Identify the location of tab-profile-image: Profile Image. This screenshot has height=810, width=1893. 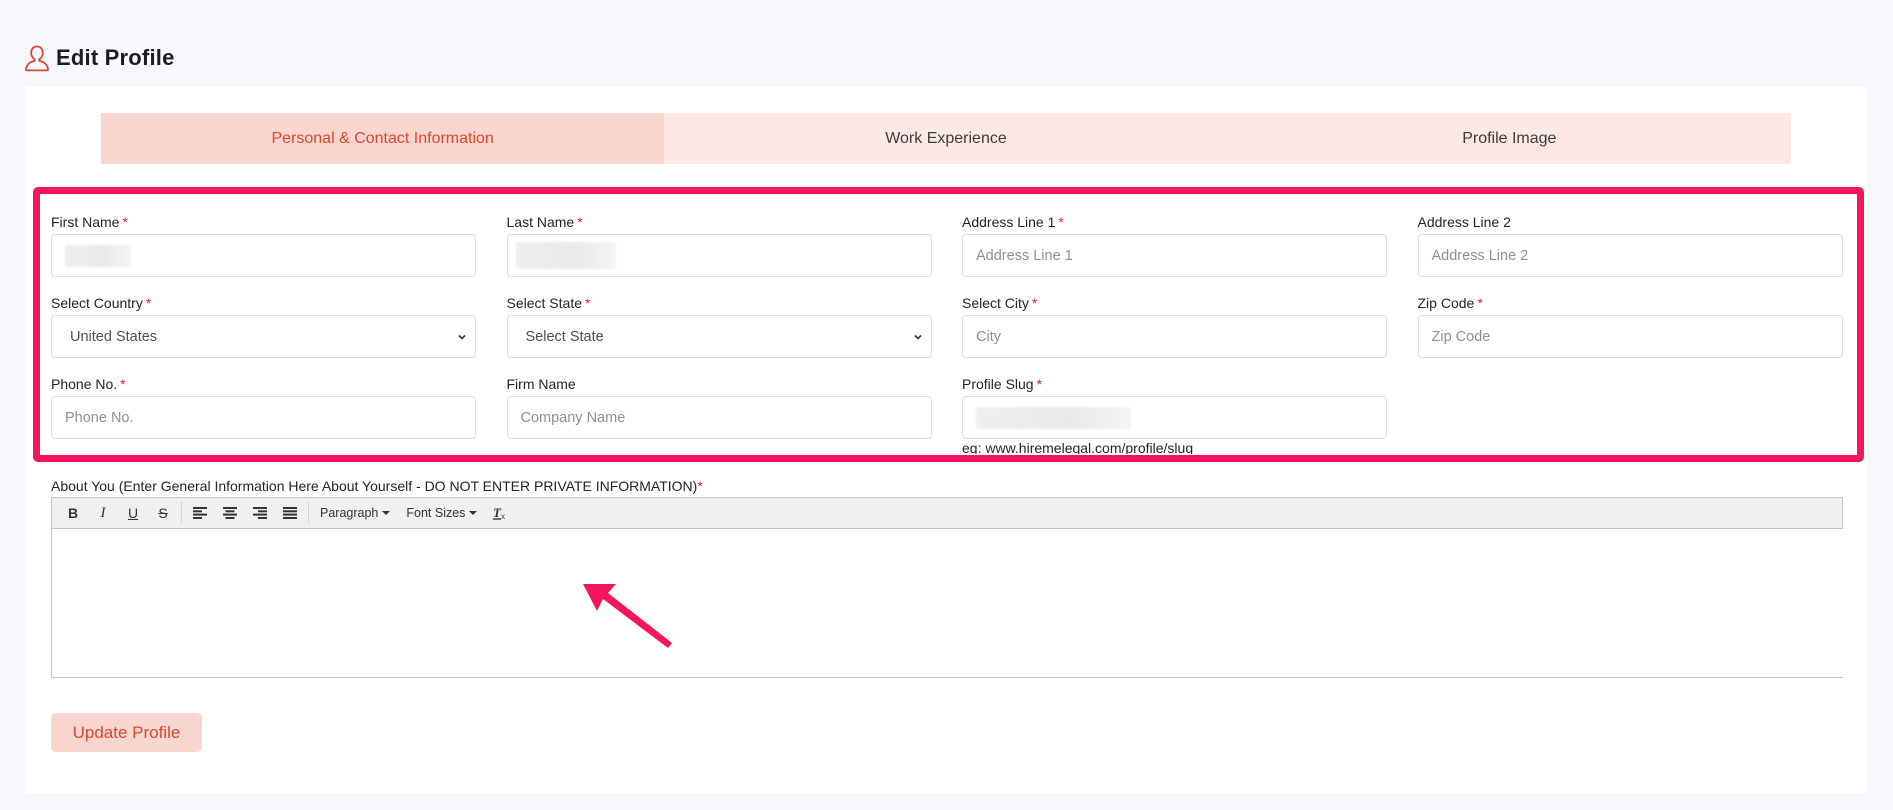
(1509, 138).